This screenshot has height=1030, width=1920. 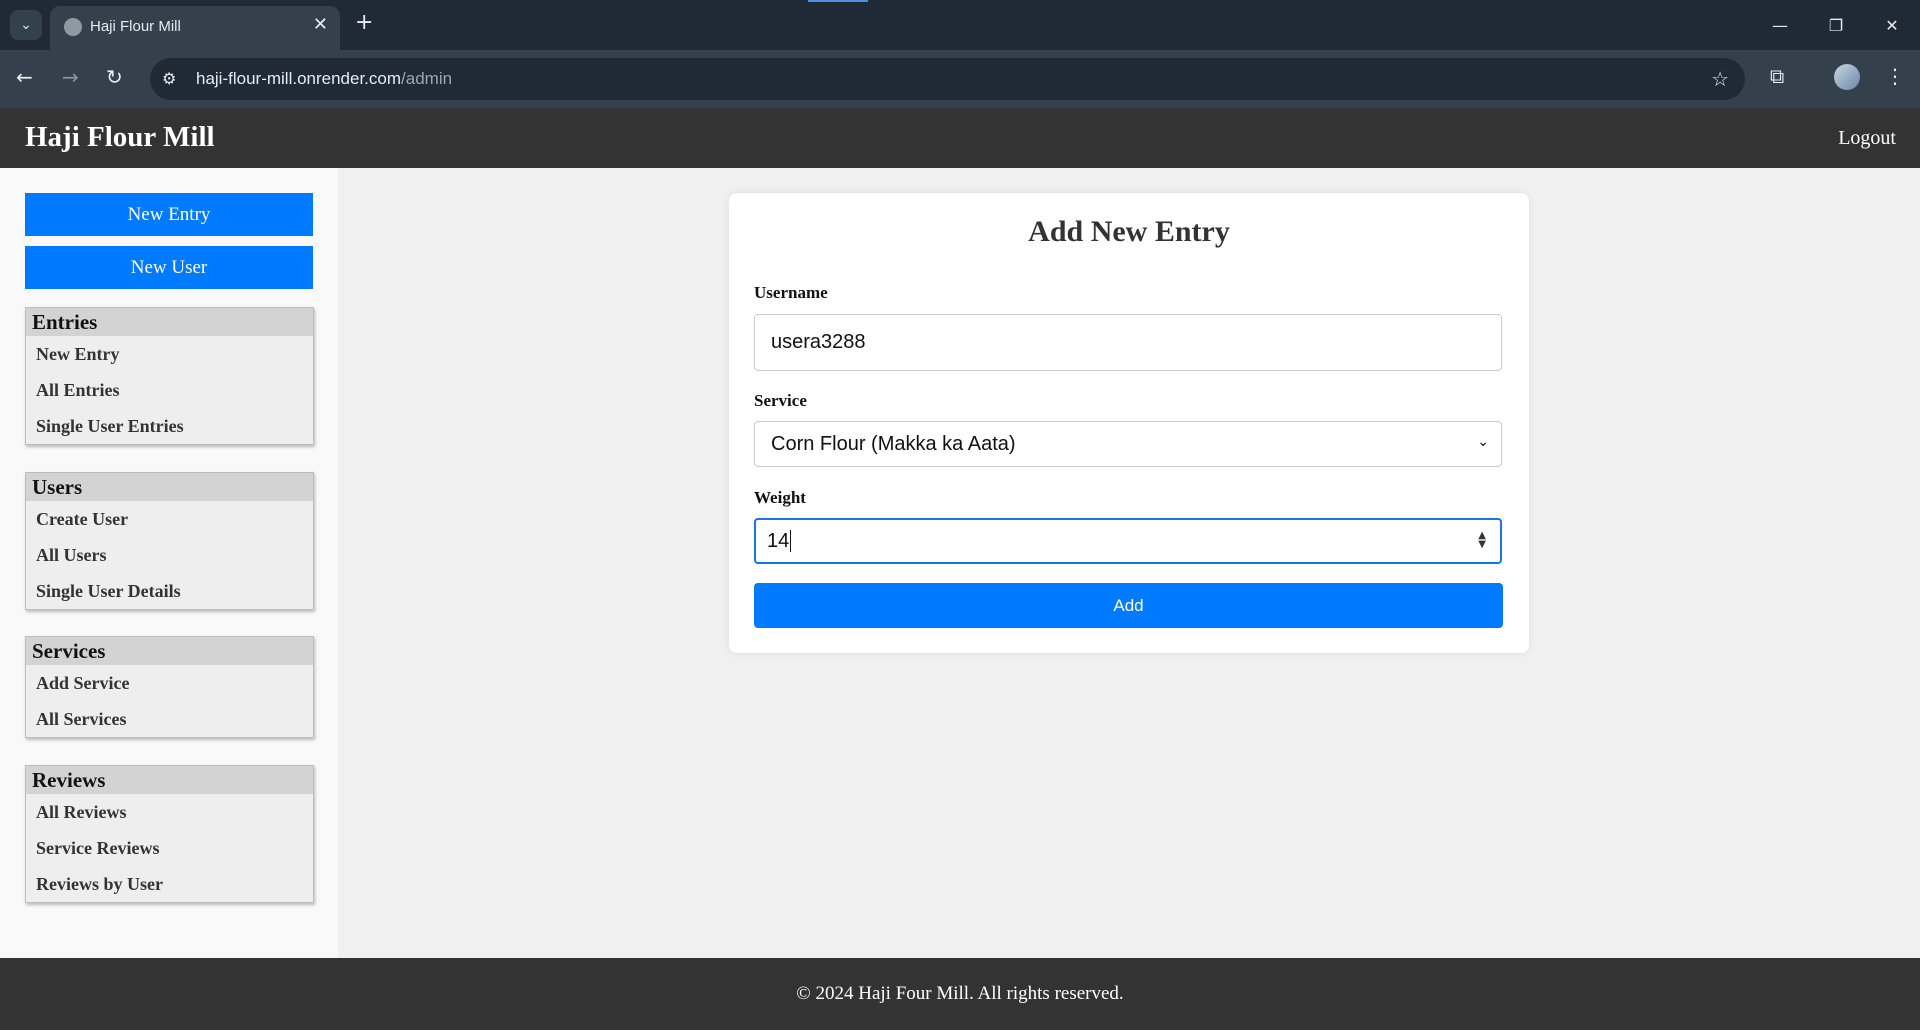 I want to click on chevron-down-icon: ⌄, so click(x=1483, y=442).